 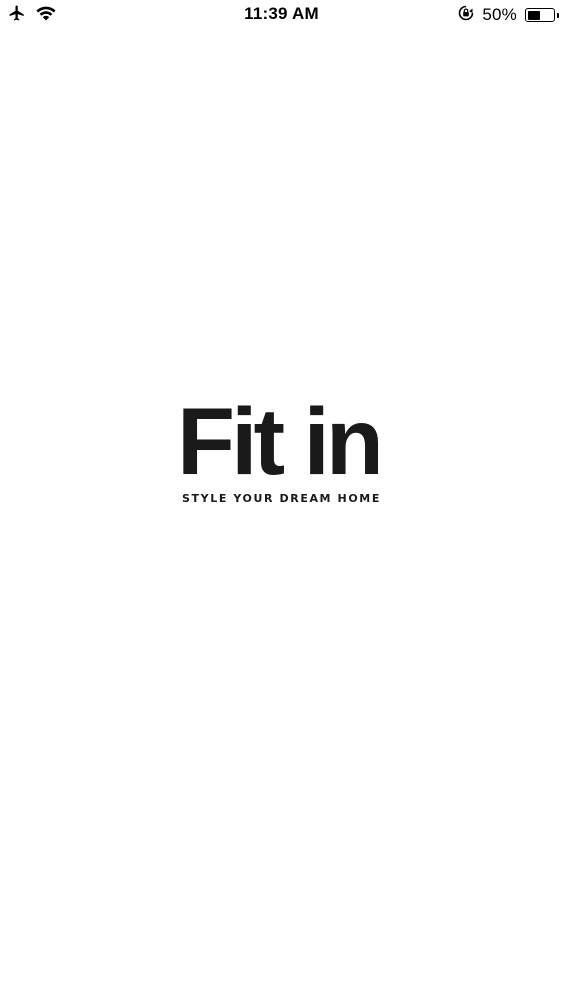 I want to click on battery-cap, so click(x=557, y=15).